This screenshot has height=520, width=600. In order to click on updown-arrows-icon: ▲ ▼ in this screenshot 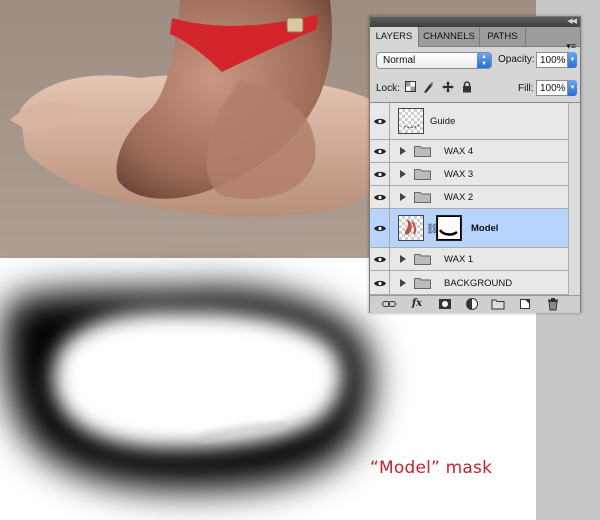, I will do `click(484, 60)`.